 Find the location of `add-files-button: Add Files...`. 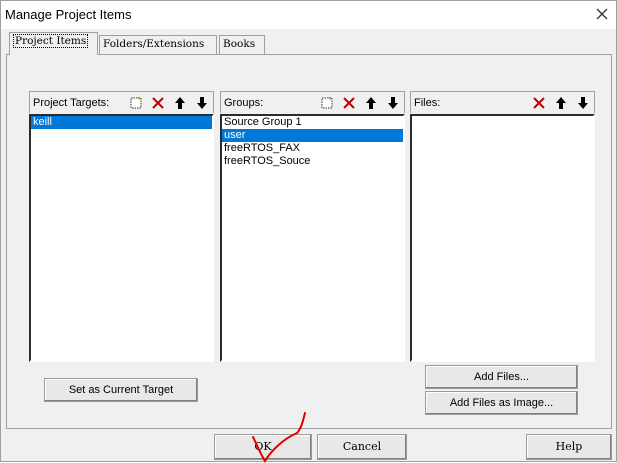

add-files-button: Add Files... is located at coordinates (501, 377).